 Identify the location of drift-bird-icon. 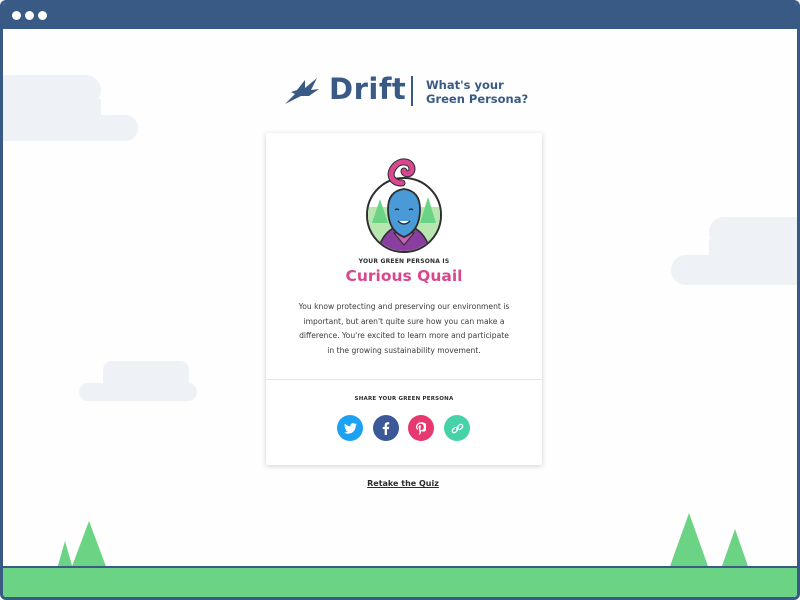
(302, 91).